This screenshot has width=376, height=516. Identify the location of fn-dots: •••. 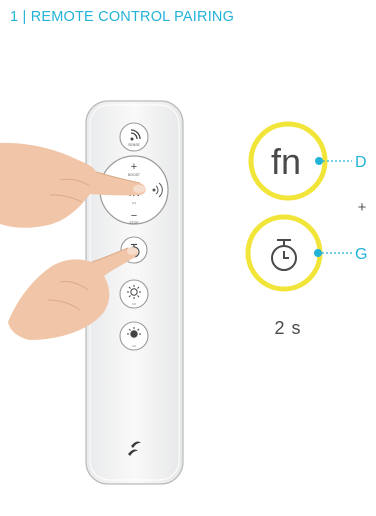
(134, 202).